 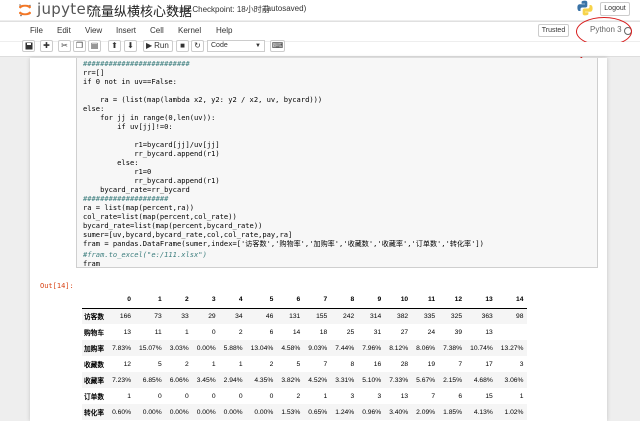 I want to click on table-cell: 4.58%, so click(x=291, y=348).